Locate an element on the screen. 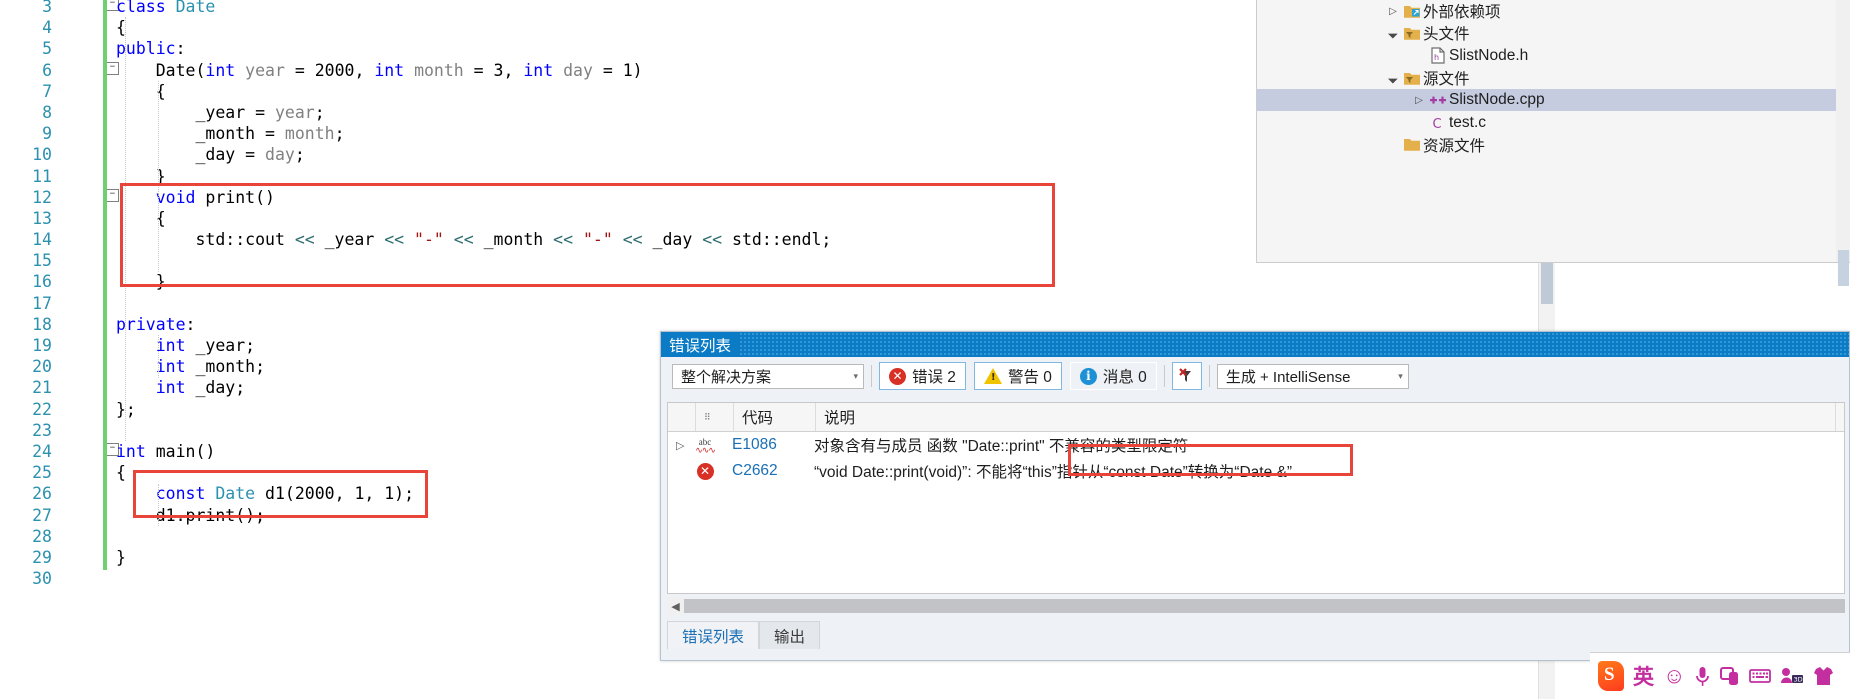 The width and height of the screenshot is (1850, 699). external-dependencies-folder-icon is located at coordinates (1412, 11).